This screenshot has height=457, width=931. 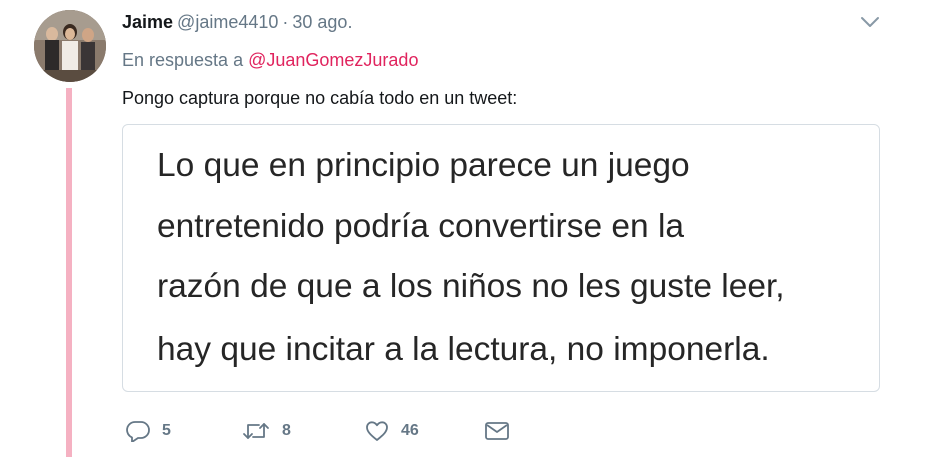 I want to click on reply-mention-link: @JuanGomezJurado, so click(x=333, y=60).